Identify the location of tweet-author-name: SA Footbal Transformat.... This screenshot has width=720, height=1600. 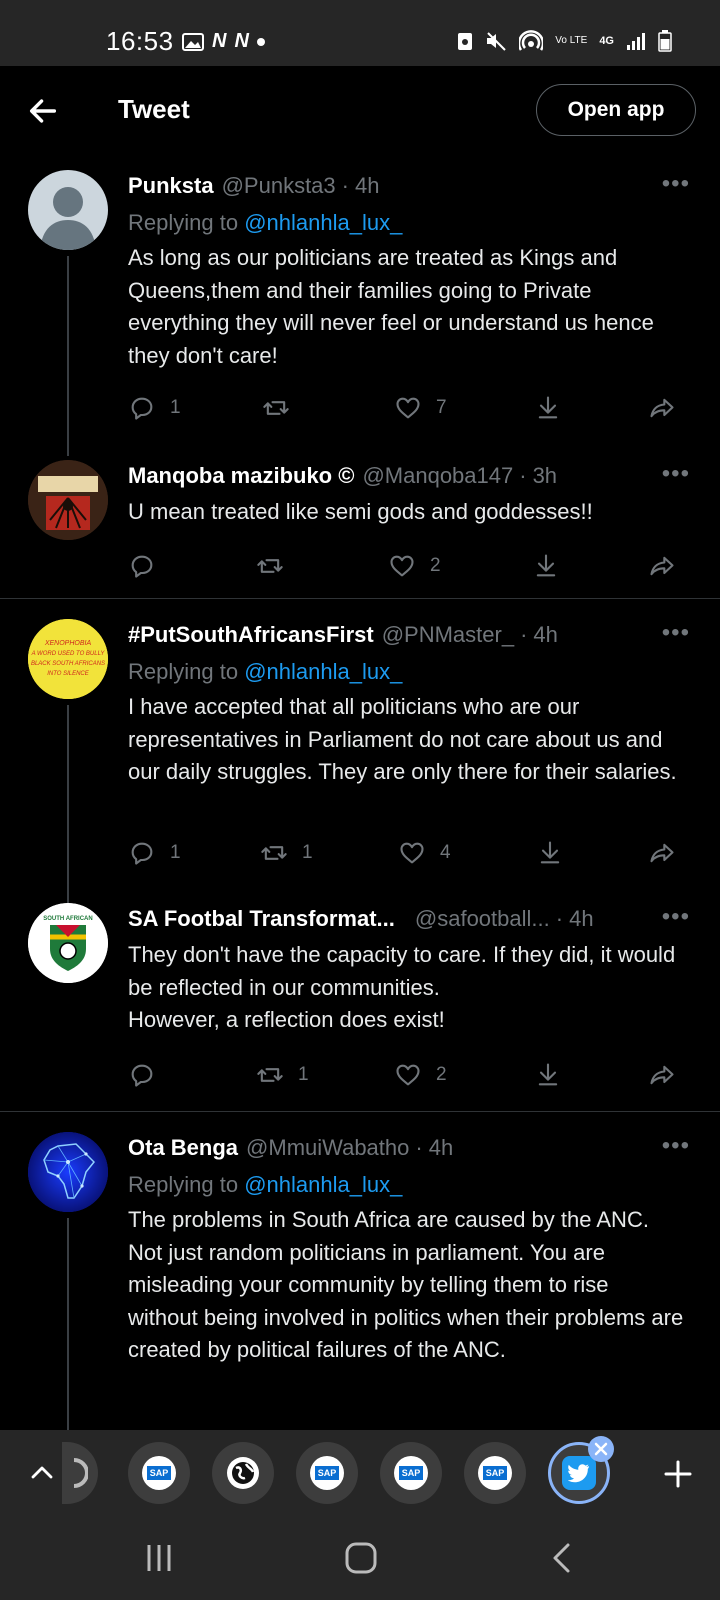
(261, 919).